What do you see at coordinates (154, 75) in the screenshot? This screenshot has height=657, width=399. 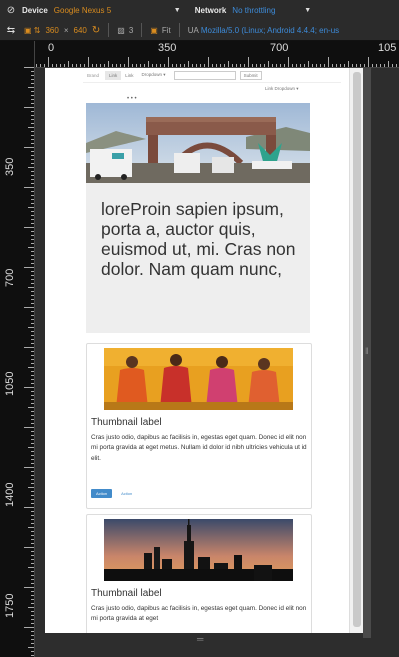 I see `nav-dropdown: Dropdown ▾` at bounding box center [154, 75].